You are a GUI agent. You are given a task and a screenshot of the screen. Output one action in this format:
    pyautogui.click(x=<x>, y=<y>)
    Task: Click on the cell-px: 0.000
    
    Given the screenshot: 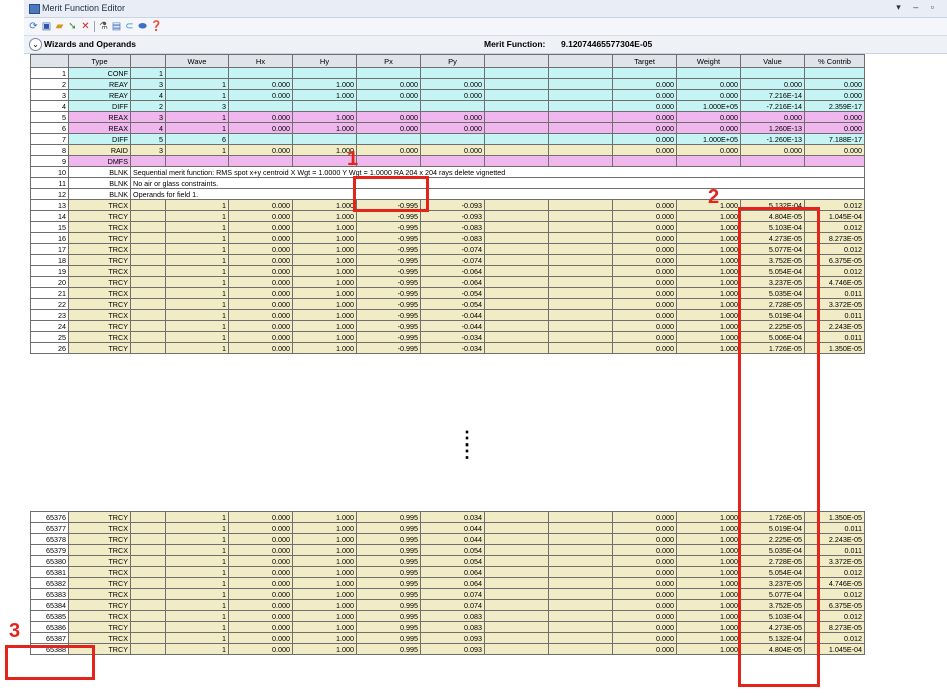 What is the action you would take?
    pyautogui.click(x=388, y=150)
    